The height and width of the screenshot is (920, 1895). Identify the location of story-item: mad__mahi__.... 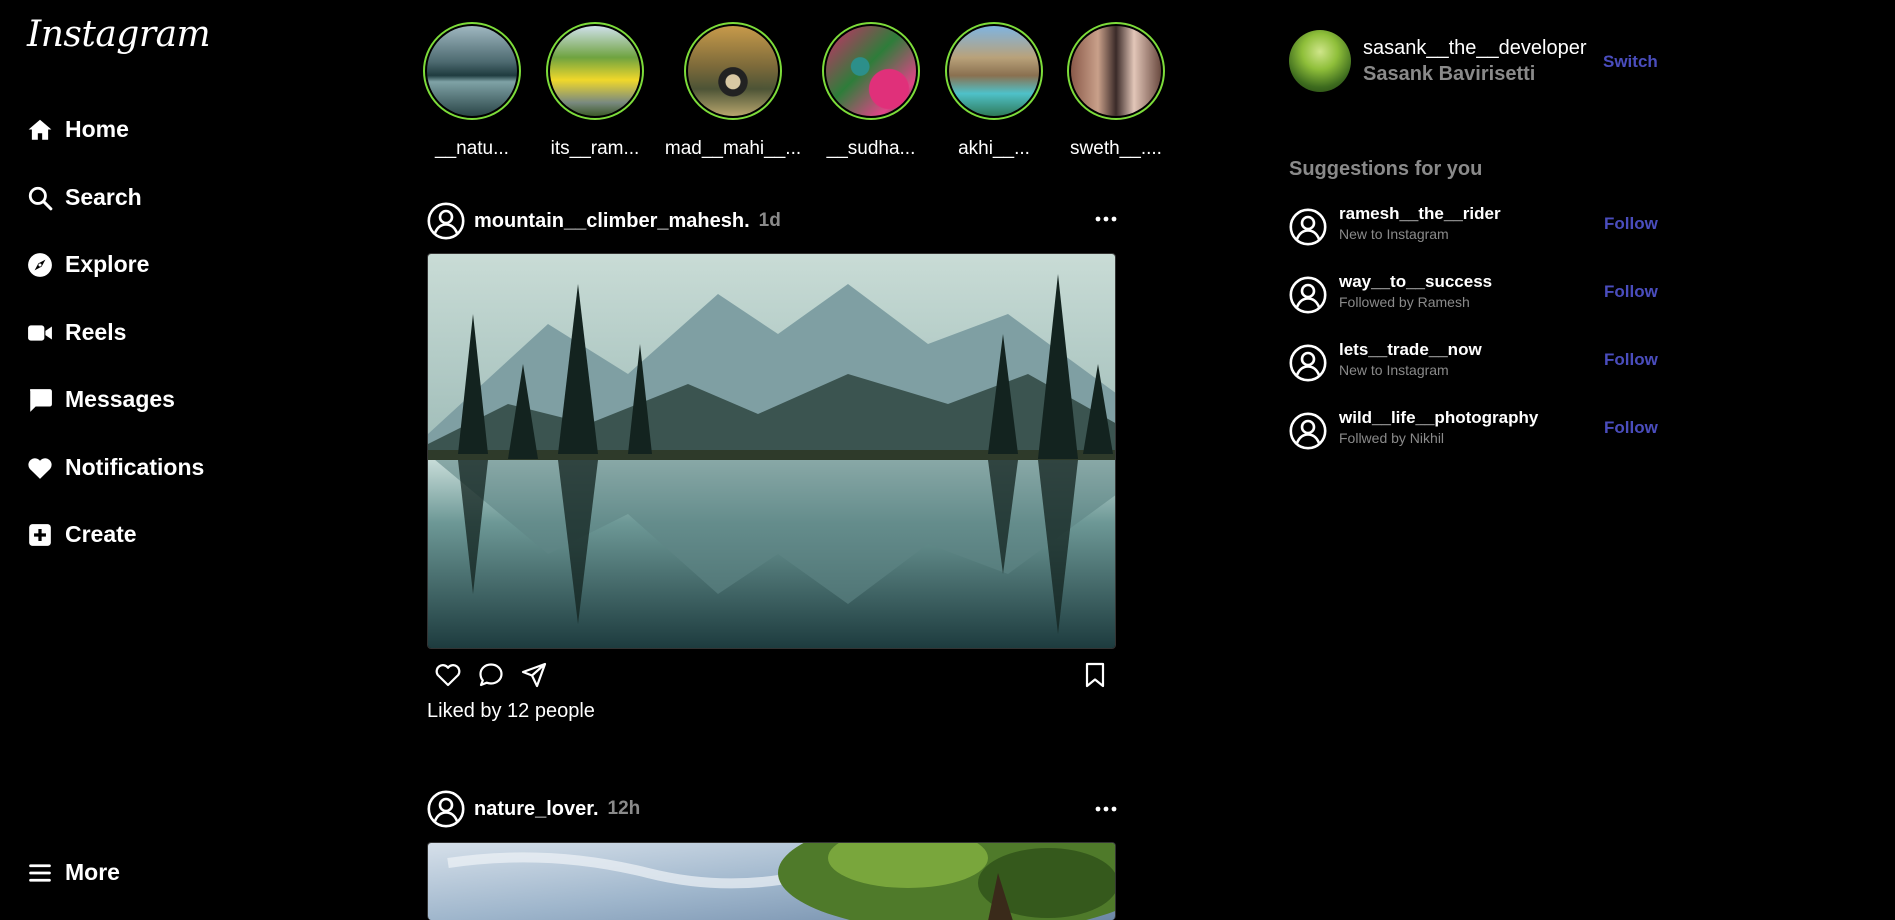
(733, 91).